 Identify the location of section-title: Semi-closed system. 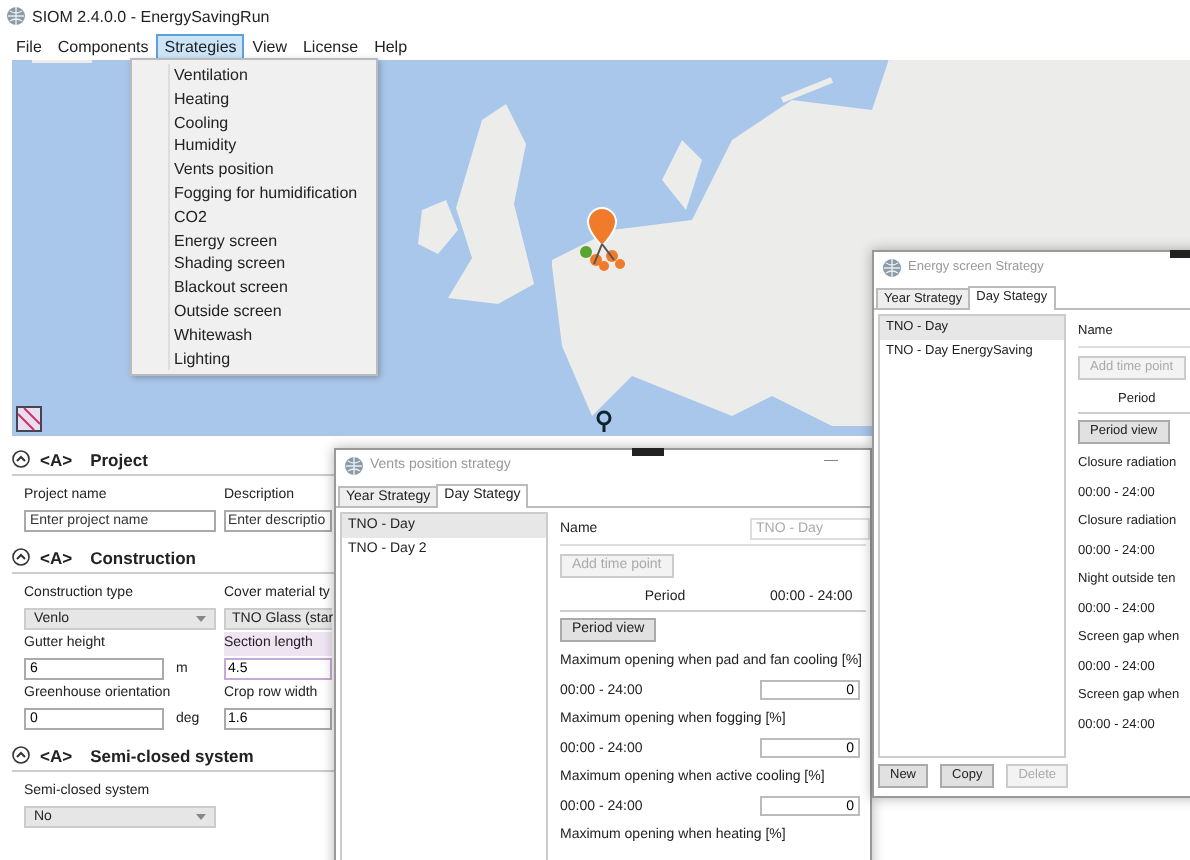
(172, 755).